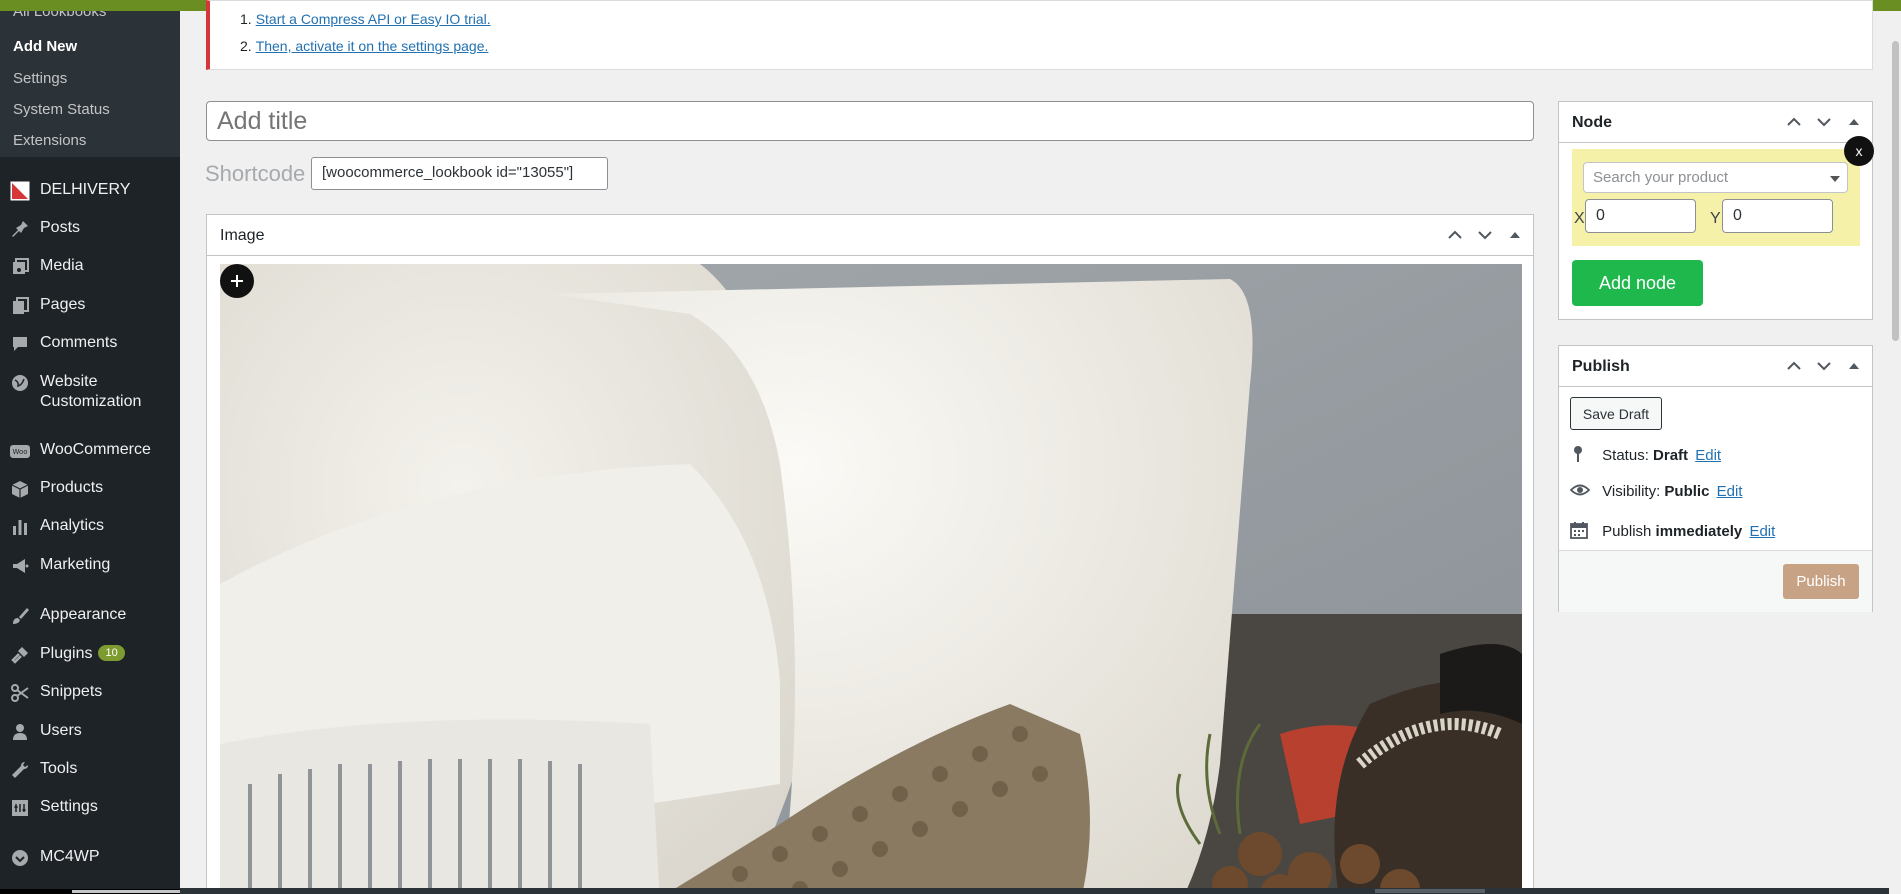 Image resolution: width=1901 pixels, height=894 pixels. Describe the element at coordinates (1627, 531) in the screenshot. I see `publish-label: Publish` at that location.